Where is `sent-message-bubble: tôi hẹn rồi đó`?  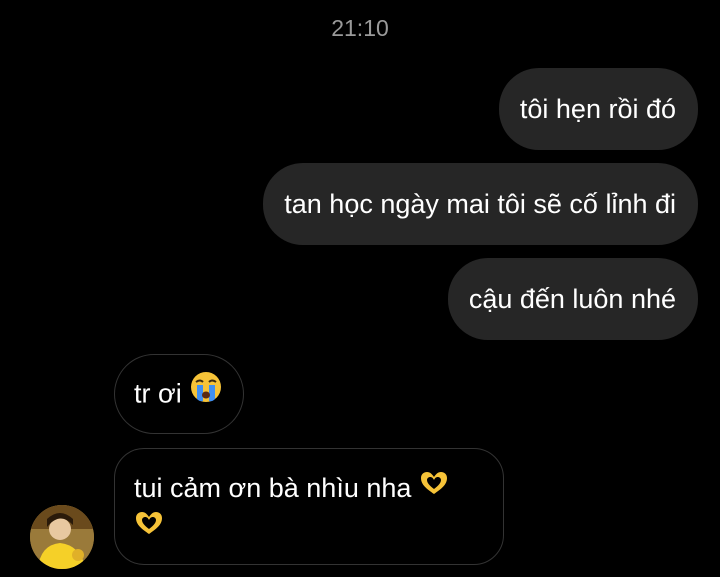 sent-message-bubble: tôi hẹn rồi đó is located at coordinates (598, 109).